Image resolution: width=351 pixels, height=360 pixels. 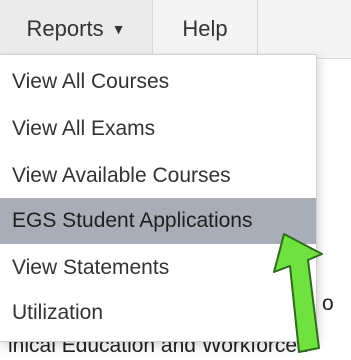 What do you see at coordinates (58, 312) in the screenshot?
I see `menu-item-label: Utilization` at bounding box center [58, 312].